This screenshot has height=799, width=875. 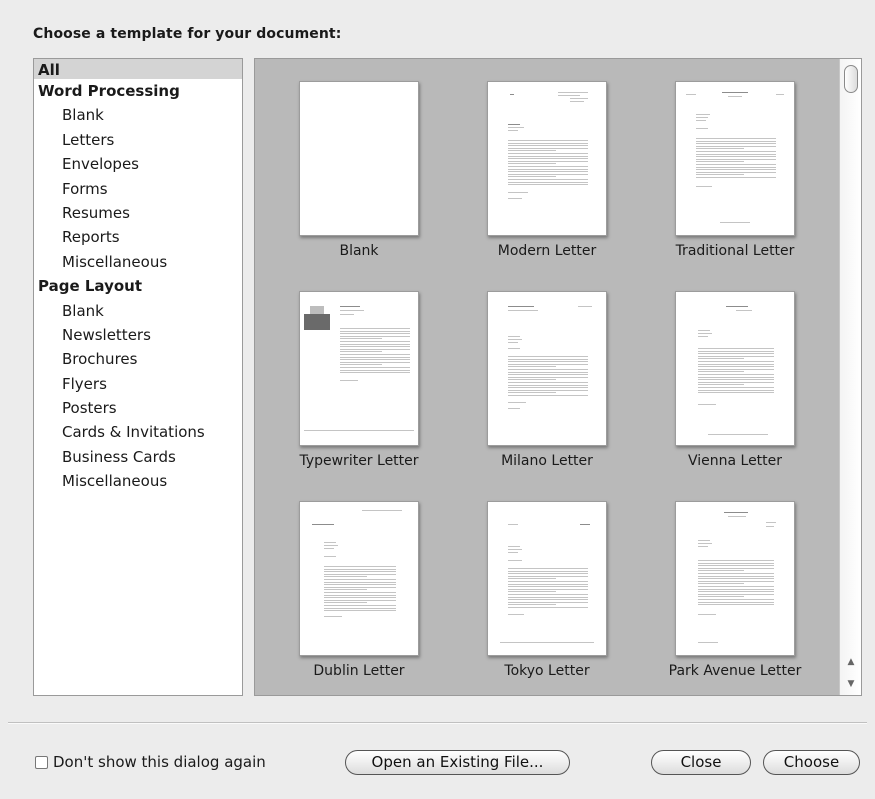 I want to click on sidebar-item-forms: Forms, so click(x=138, y=189).